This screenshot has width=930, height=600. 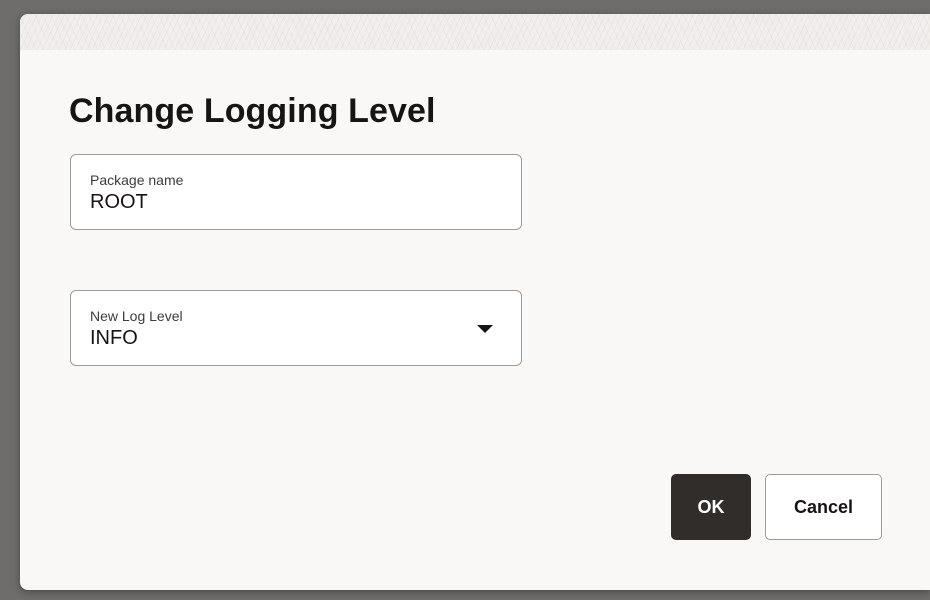 I want to click on log-level-label: New Log Level, so click(x=136, y=316).